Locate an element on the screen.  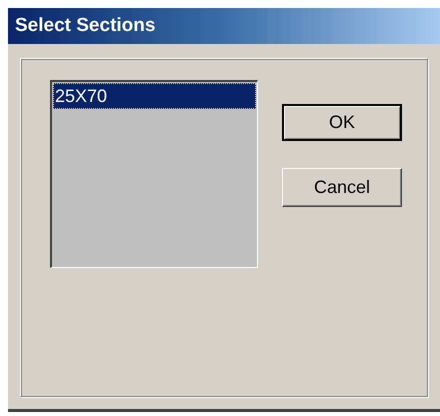
cancel-button: Cancel is located at coordinates (342, 187).